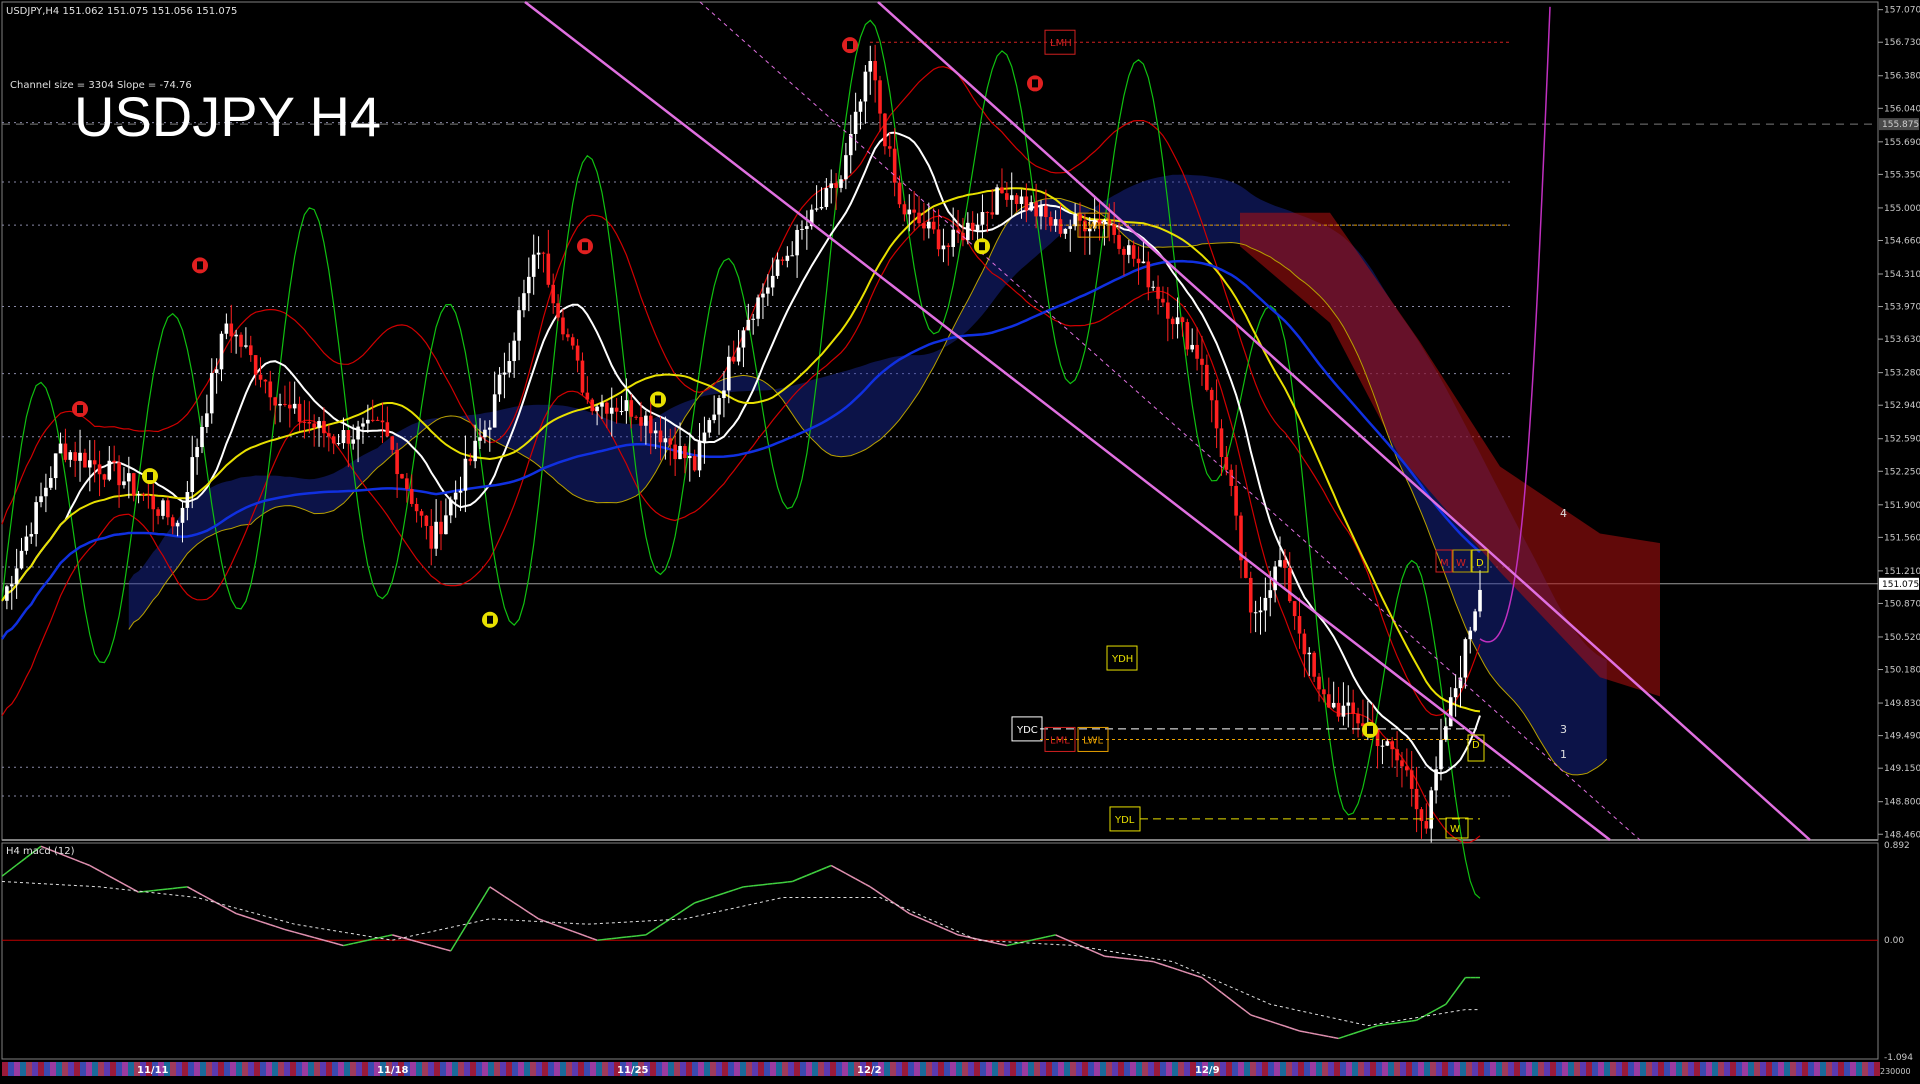 The image size is (1920, 1084). I want to click on signal-marker-icon, so click(490, 619).